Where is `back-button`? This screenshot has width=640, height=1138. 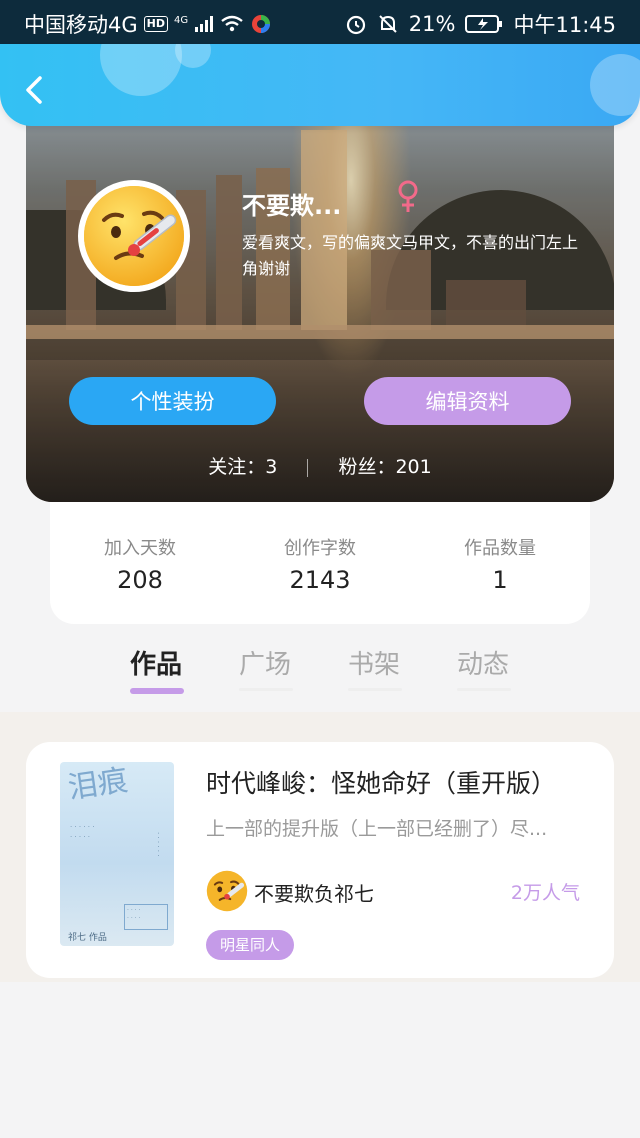 back-button is located at coordinates (35, 90).